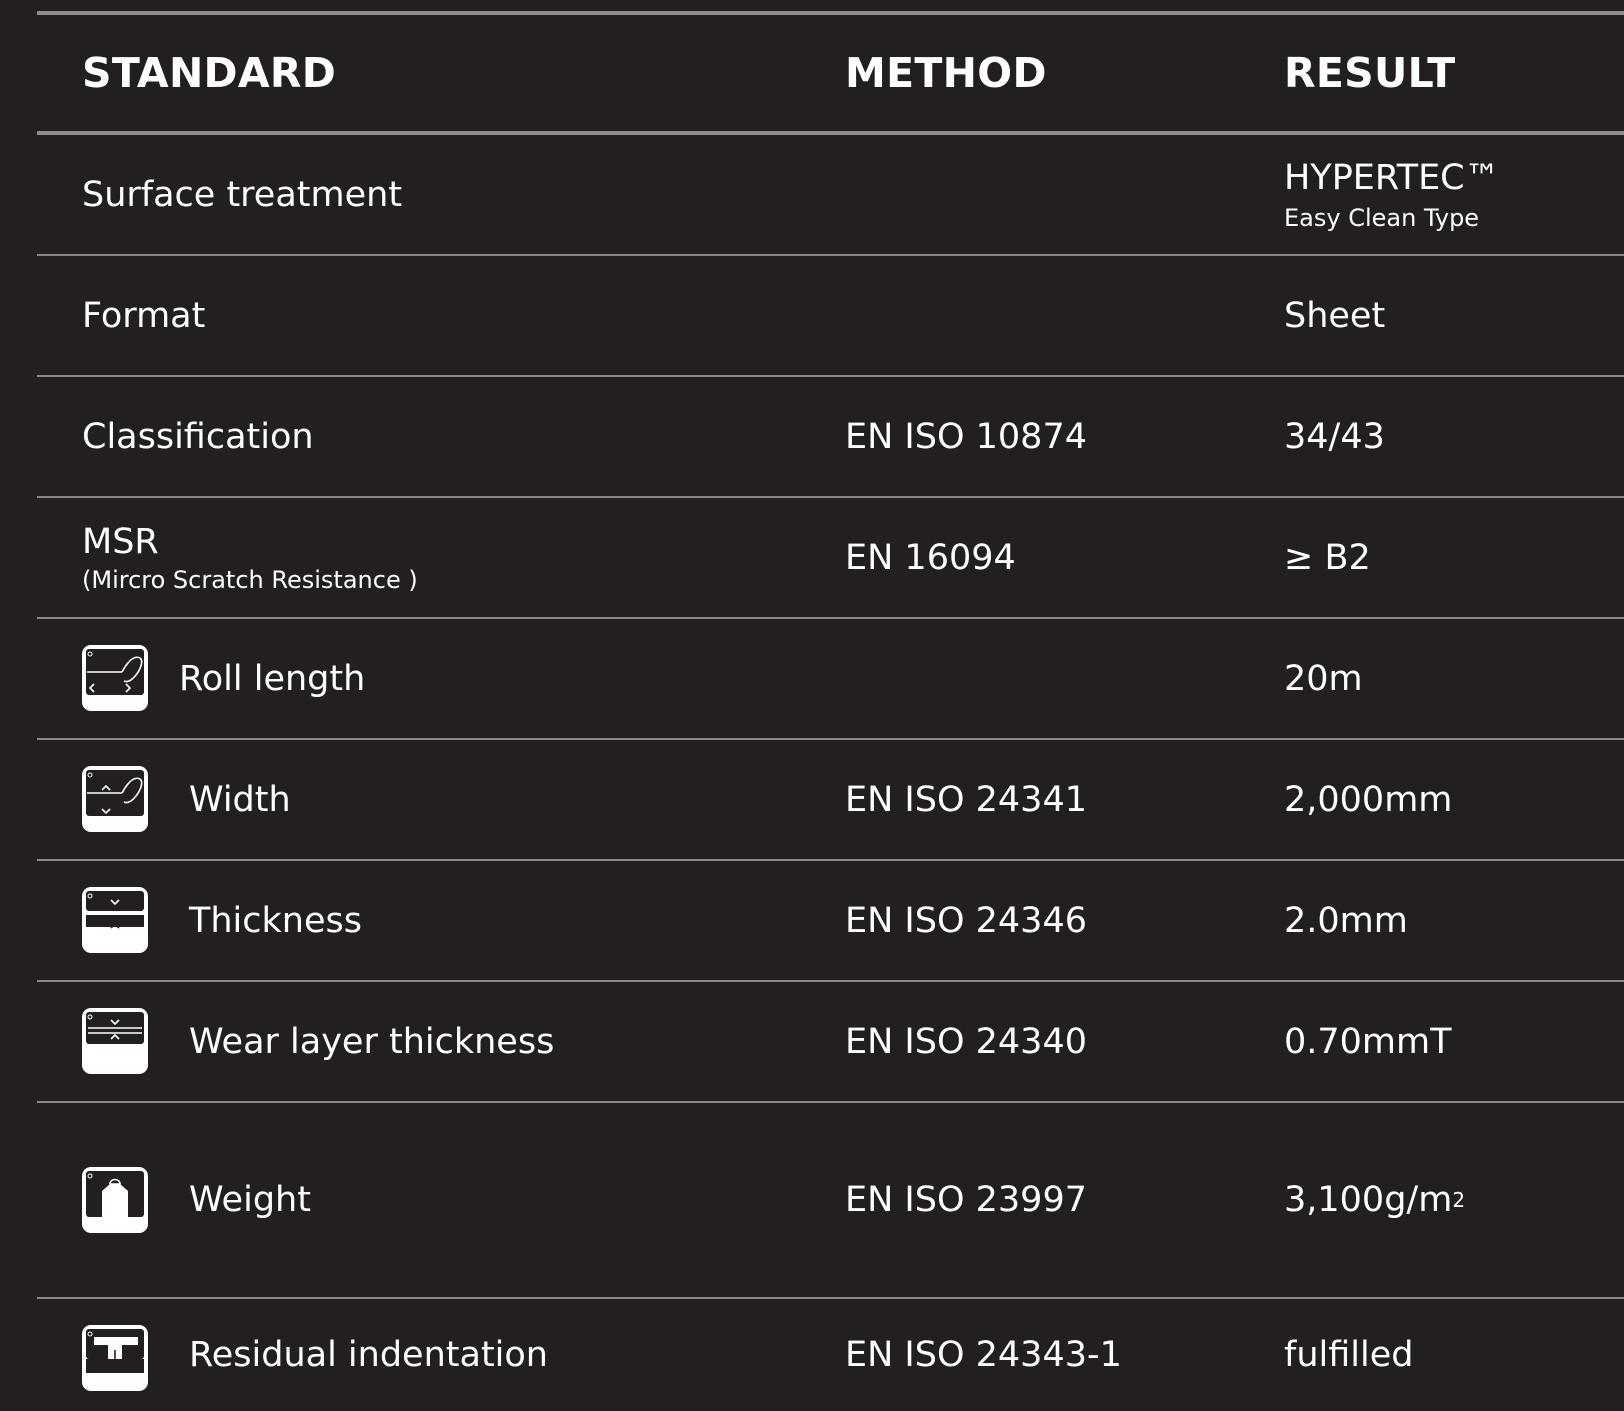  Describe the element at coordinates (1323, 678) in the screenshot. I see `row-result-roll-length: 20m` at that location.